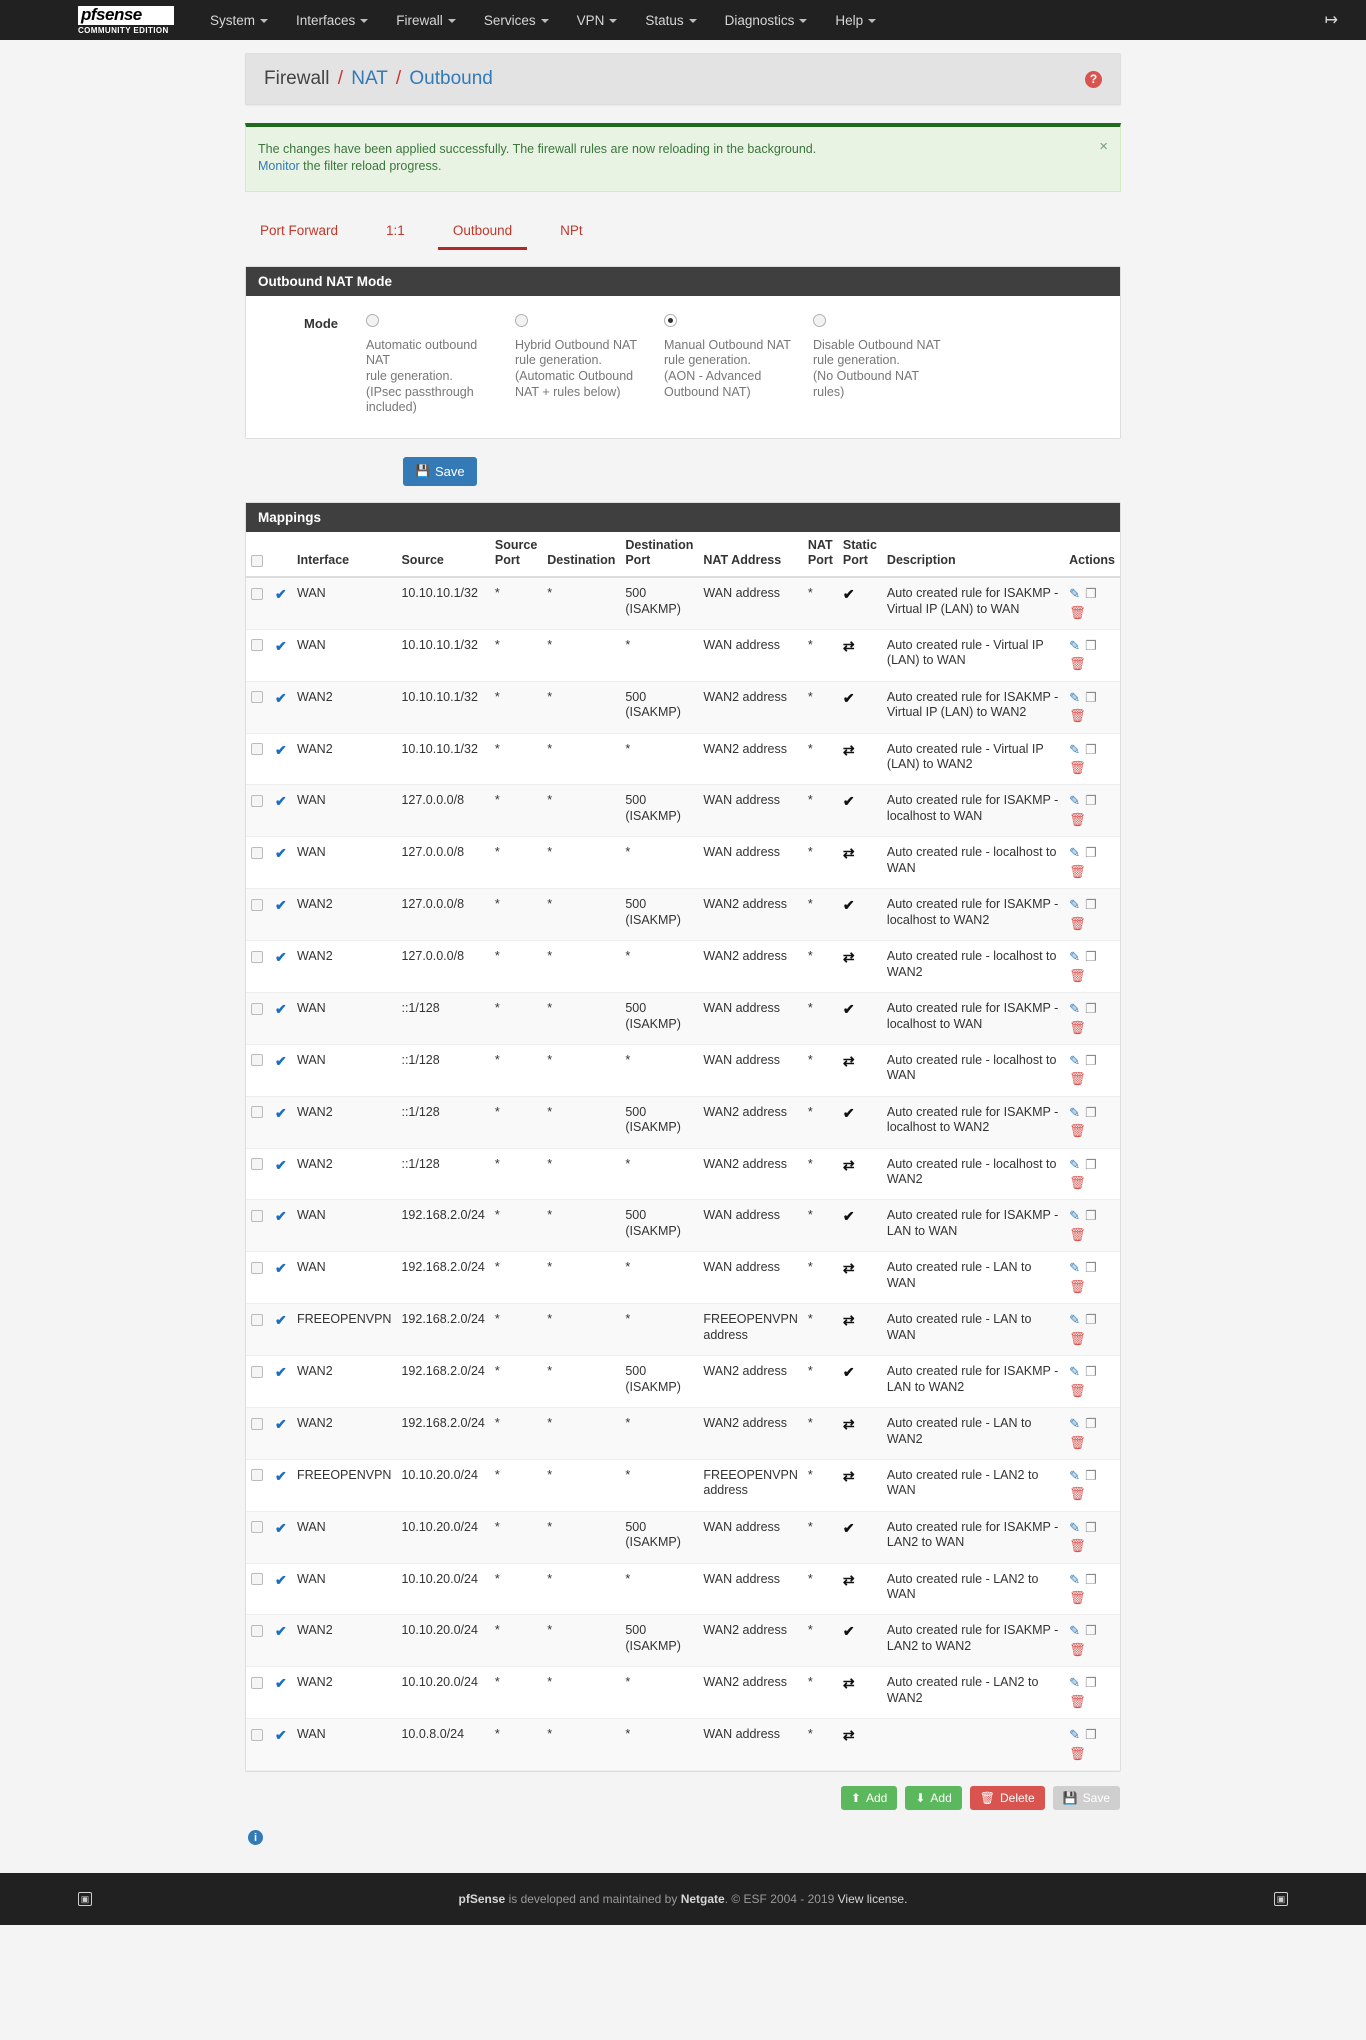 This screenshot has width=1366, height=2040. Describe the element at coordinates (869, 1798) in the screenshot. I see `add-up-button: ⬆ Add` at that location.